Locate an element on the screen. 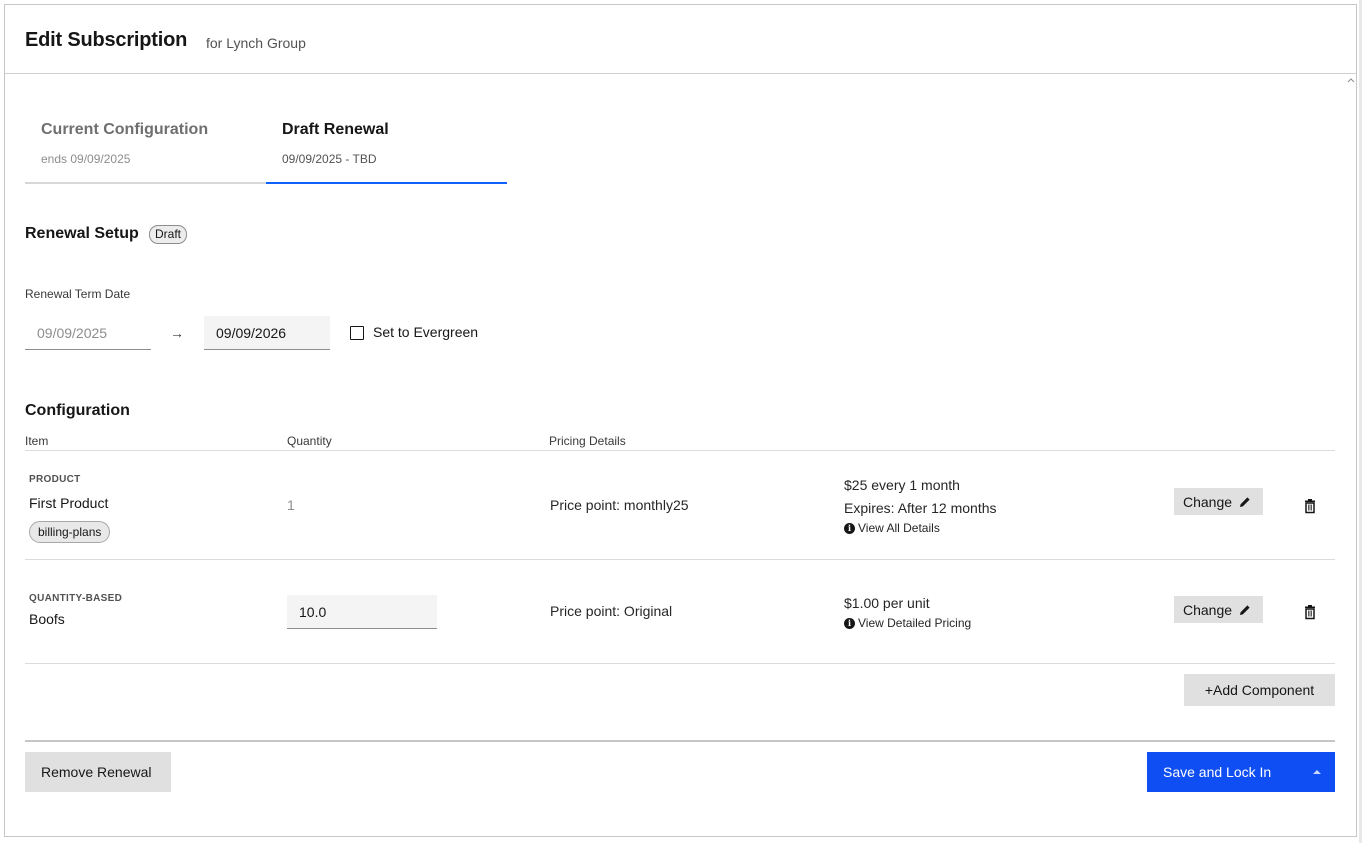 Image resolution: width=1362 pixels, height=843 pixels. link-label: View All Details is located at coordinates (899, 528).